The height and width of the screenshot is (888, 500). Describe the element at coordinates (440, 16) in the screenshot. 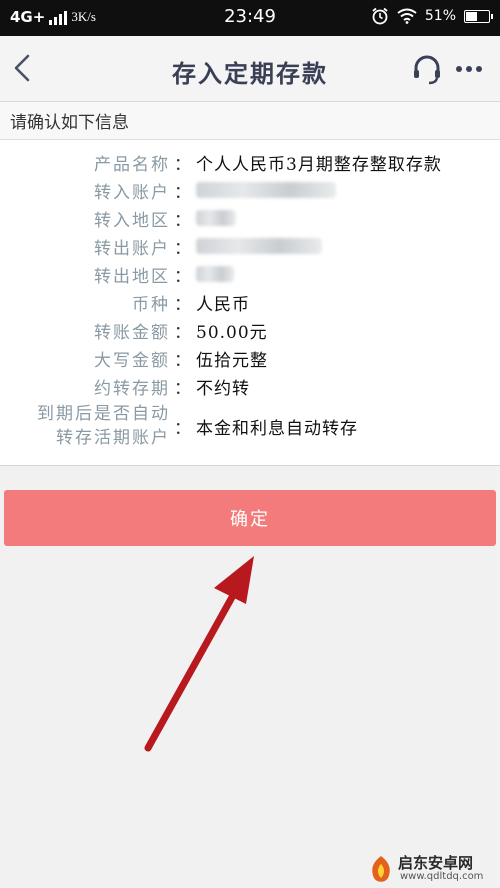

I see `battery-percent: 51%` at that location.